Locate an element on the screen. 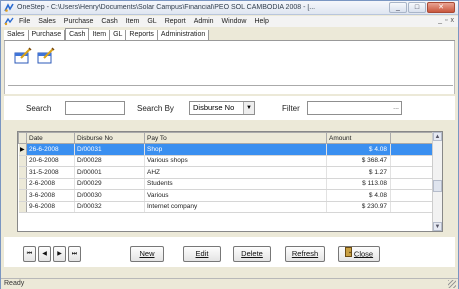  delete-button-label: Delete is located at coordinates (252, 253).